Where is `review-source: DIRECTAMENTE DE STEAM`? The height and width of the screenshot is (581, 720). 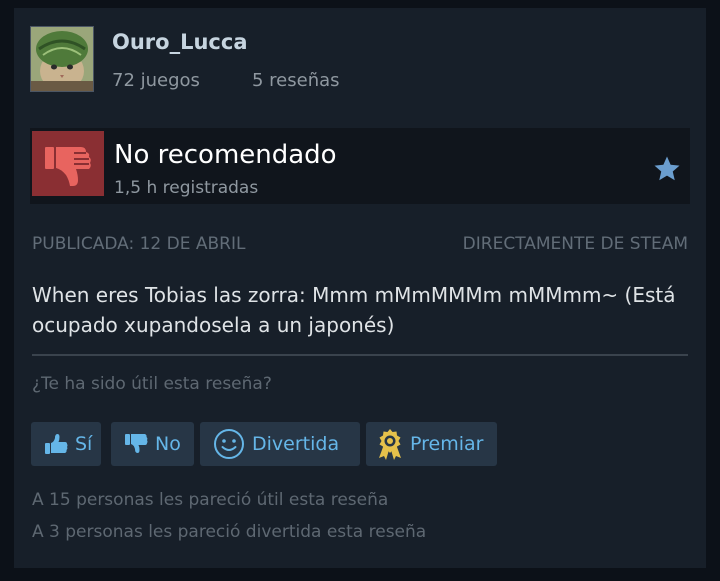
review-source: DIRECTAMENTE DE STEAM is located at coordinates (575, 244).